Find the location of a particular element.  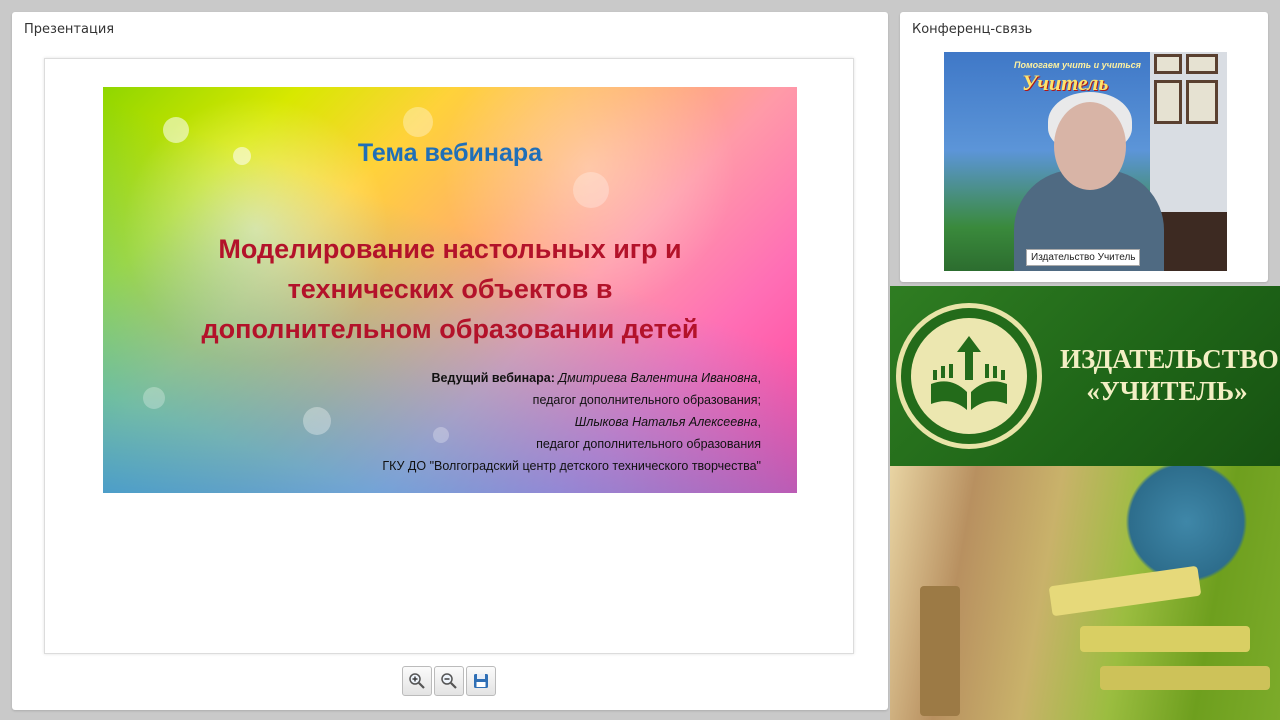

slide-topic-line: технических объектов в is located at coordinates (450, 289).